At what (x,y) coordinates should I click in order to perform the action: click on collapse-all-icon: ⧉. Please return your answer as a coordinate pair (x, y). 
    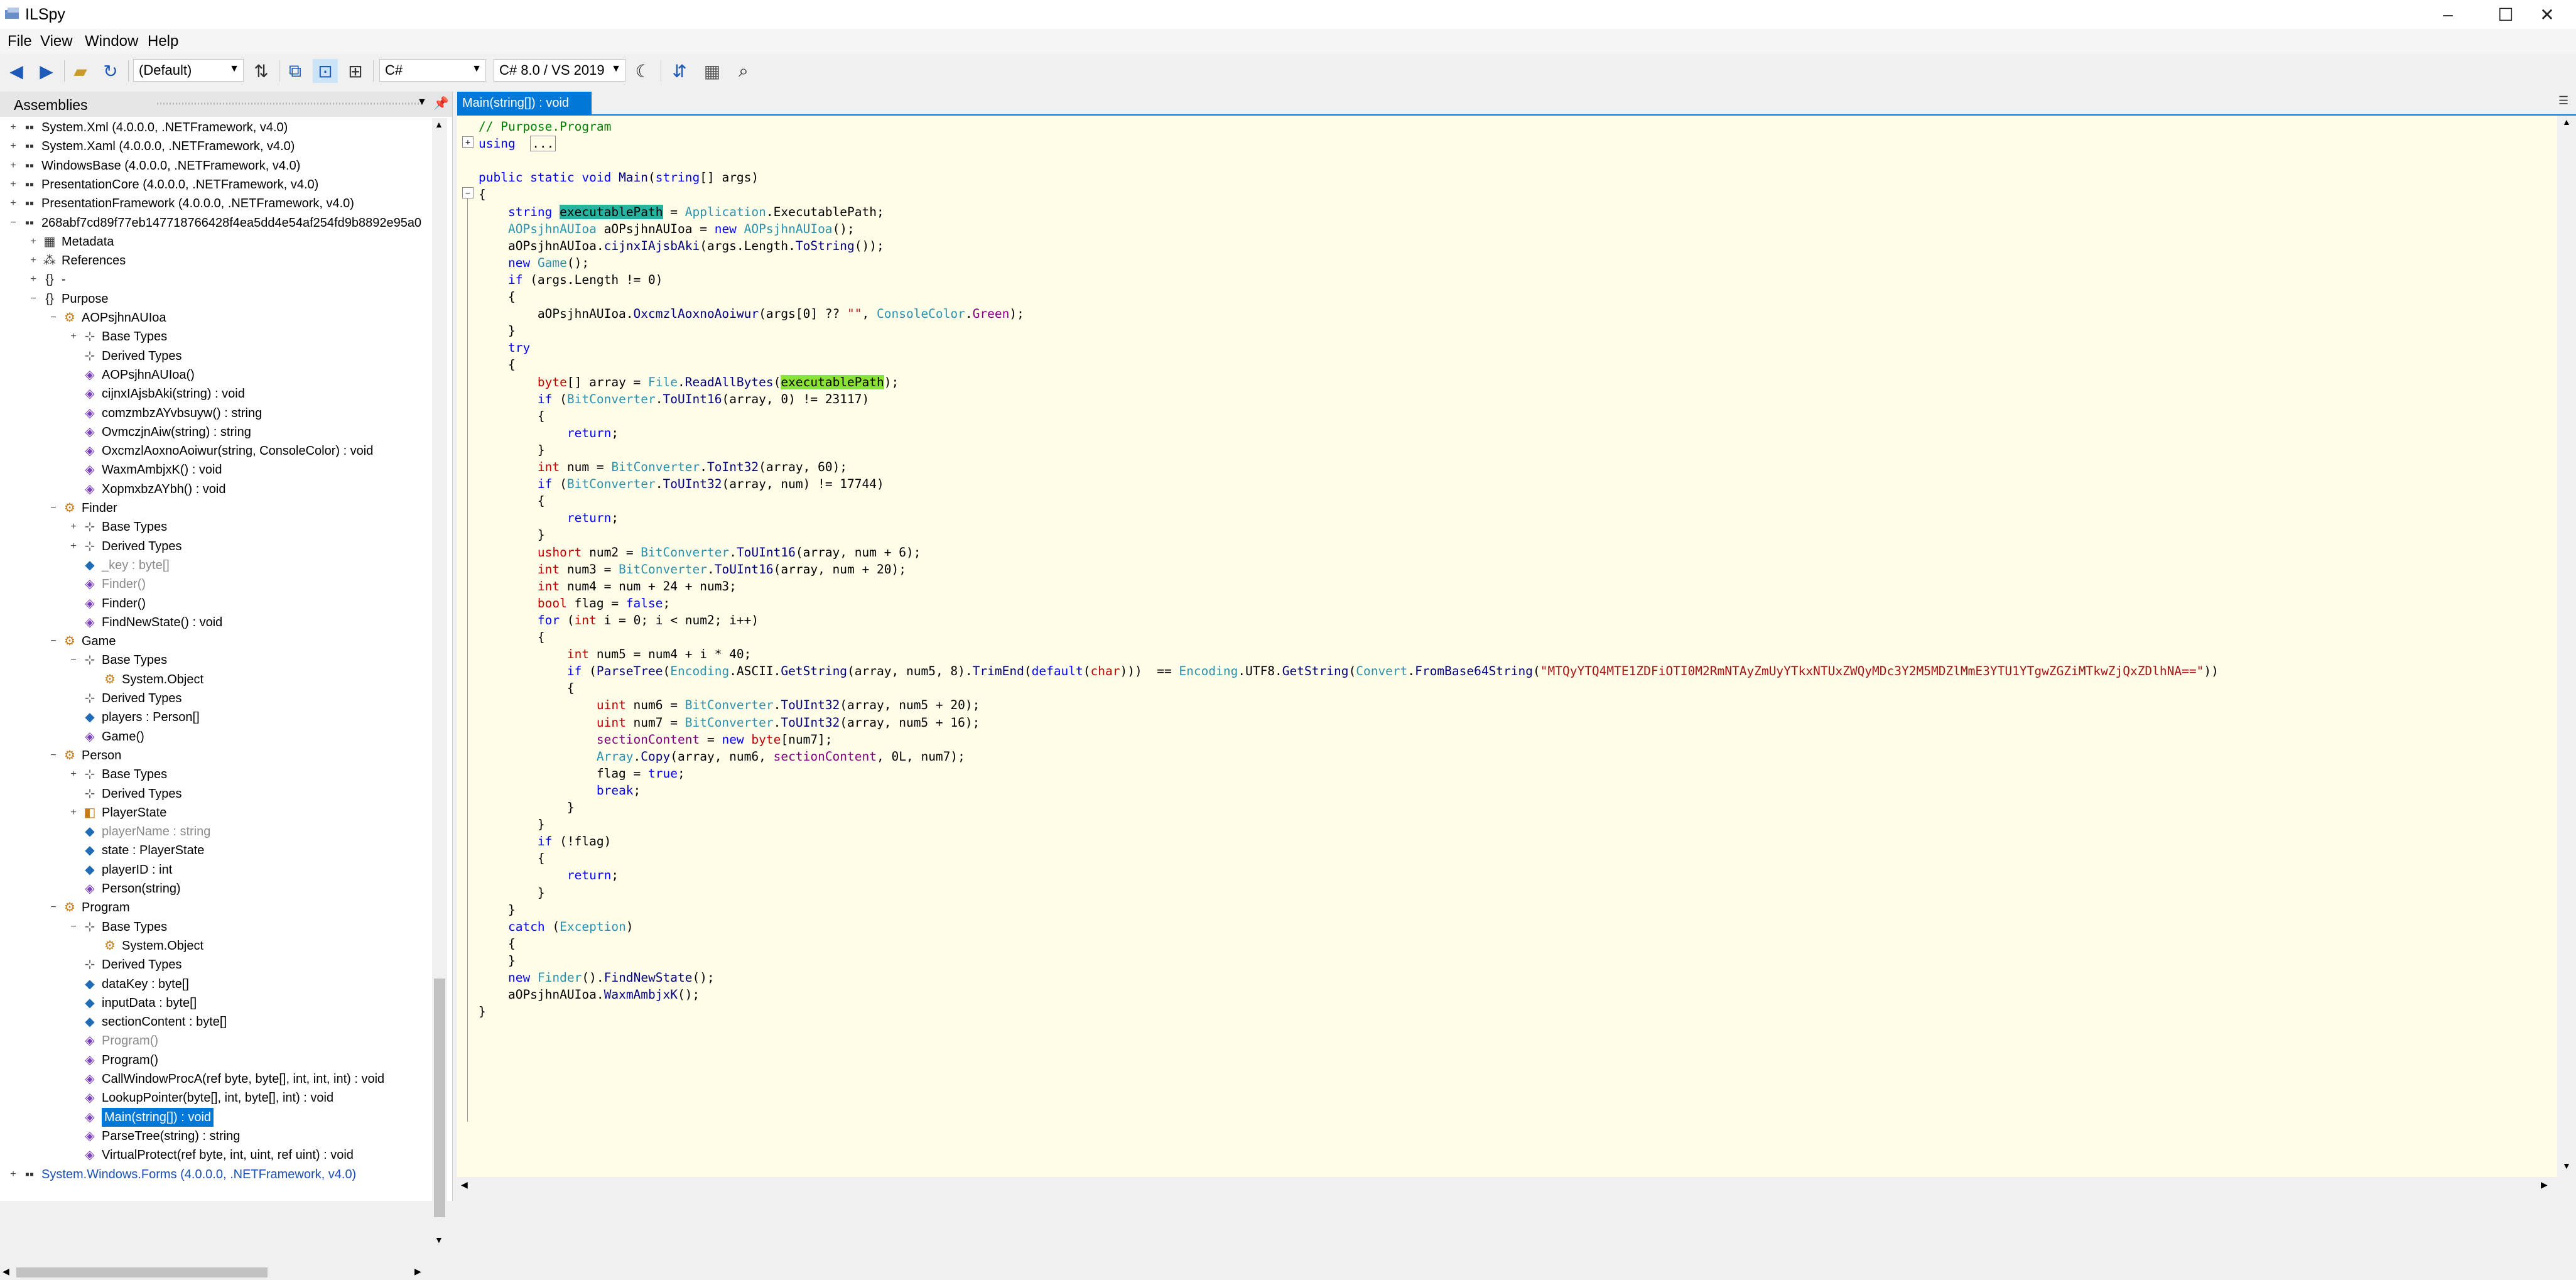
    Looking at the image, I should click on (295, 71).